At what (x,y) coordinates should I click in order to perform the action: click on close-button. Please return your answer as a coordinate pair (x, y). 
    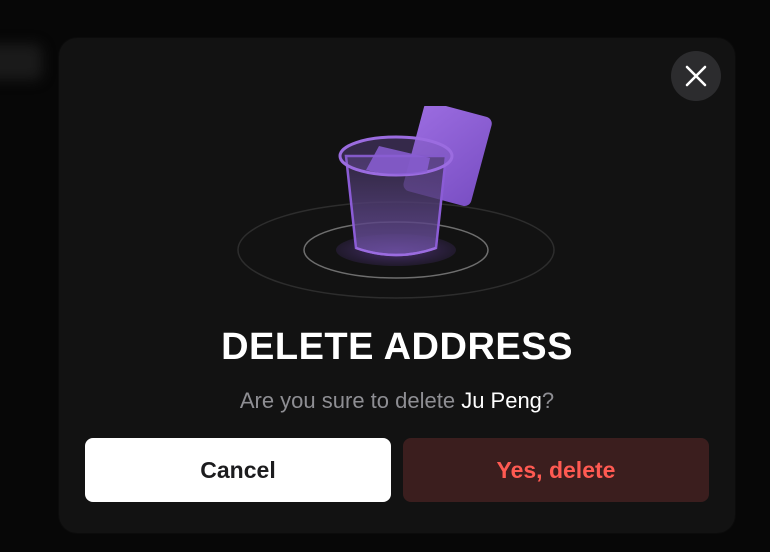
    Looking at the image, I should click on (696, 76).